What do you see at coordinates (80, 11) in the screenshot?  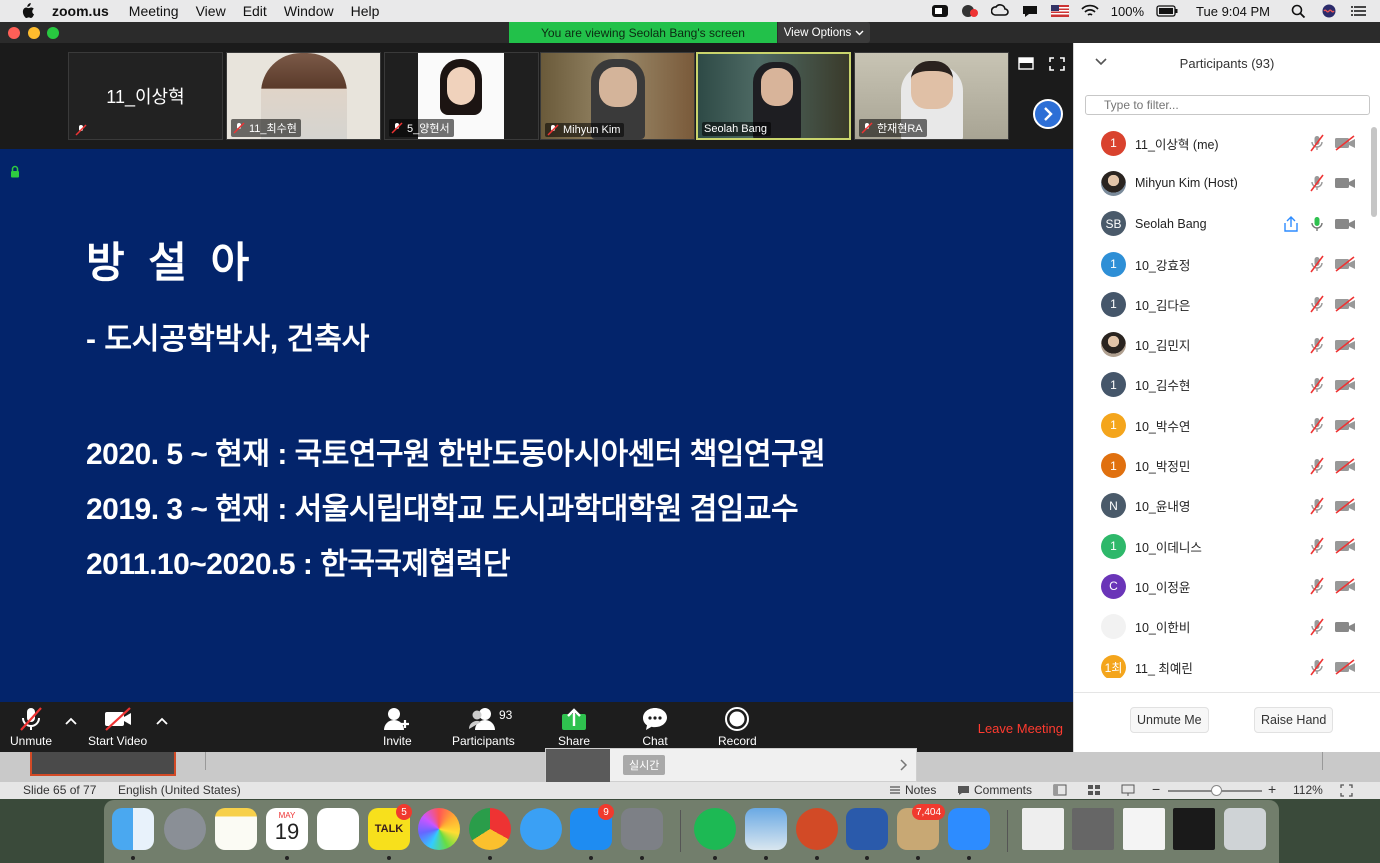 I see `menu-app-name: zoom.us` at bounding box center [80, 11].